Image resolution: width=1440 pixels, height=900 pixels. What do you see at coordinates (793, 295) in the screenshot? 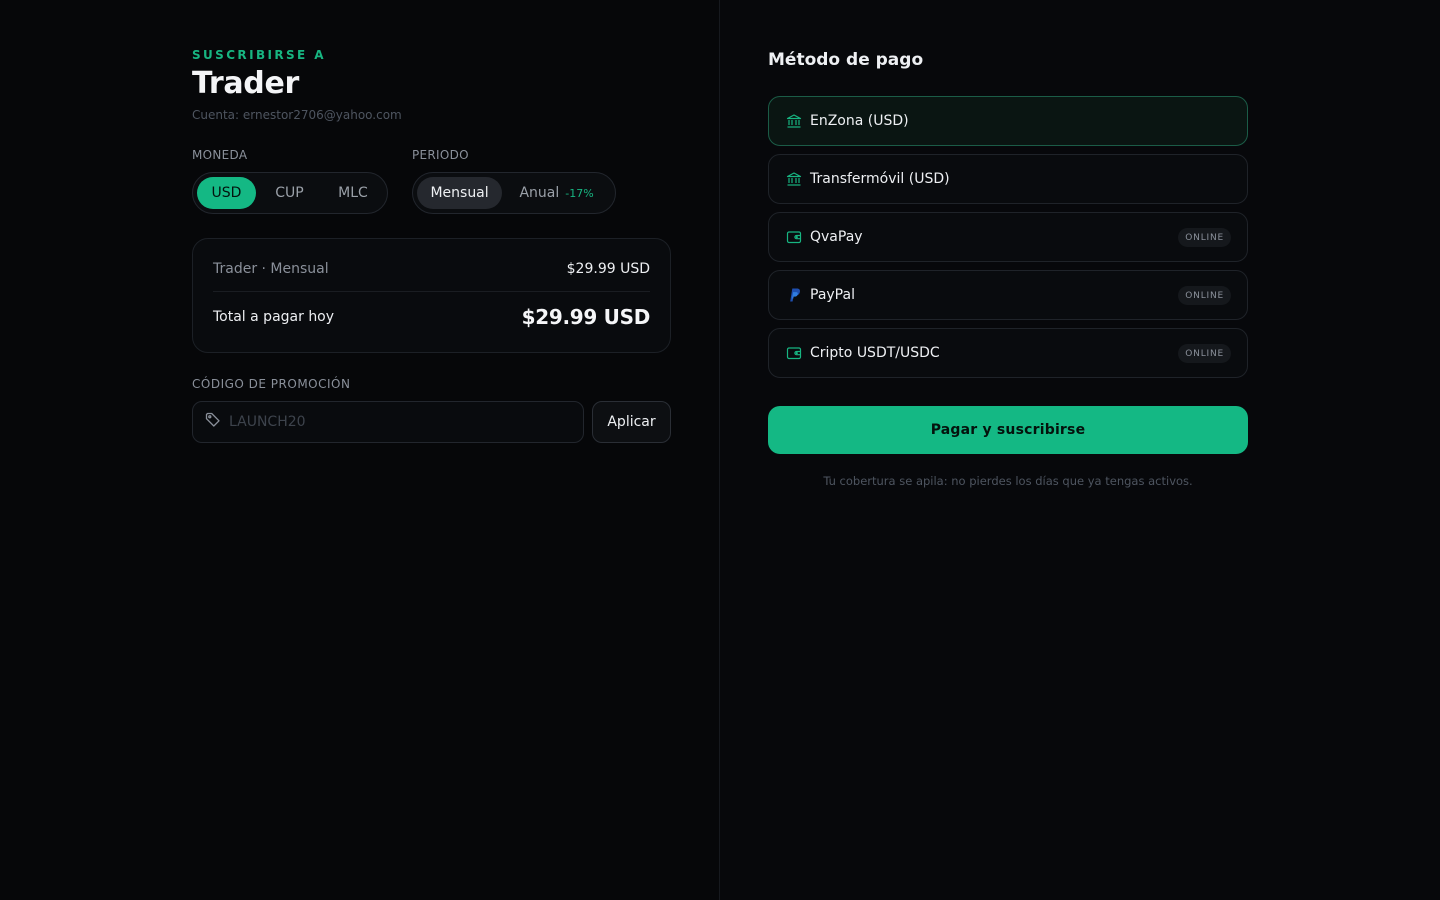
I see `paypal-icon` at bounding box center [793, 295].